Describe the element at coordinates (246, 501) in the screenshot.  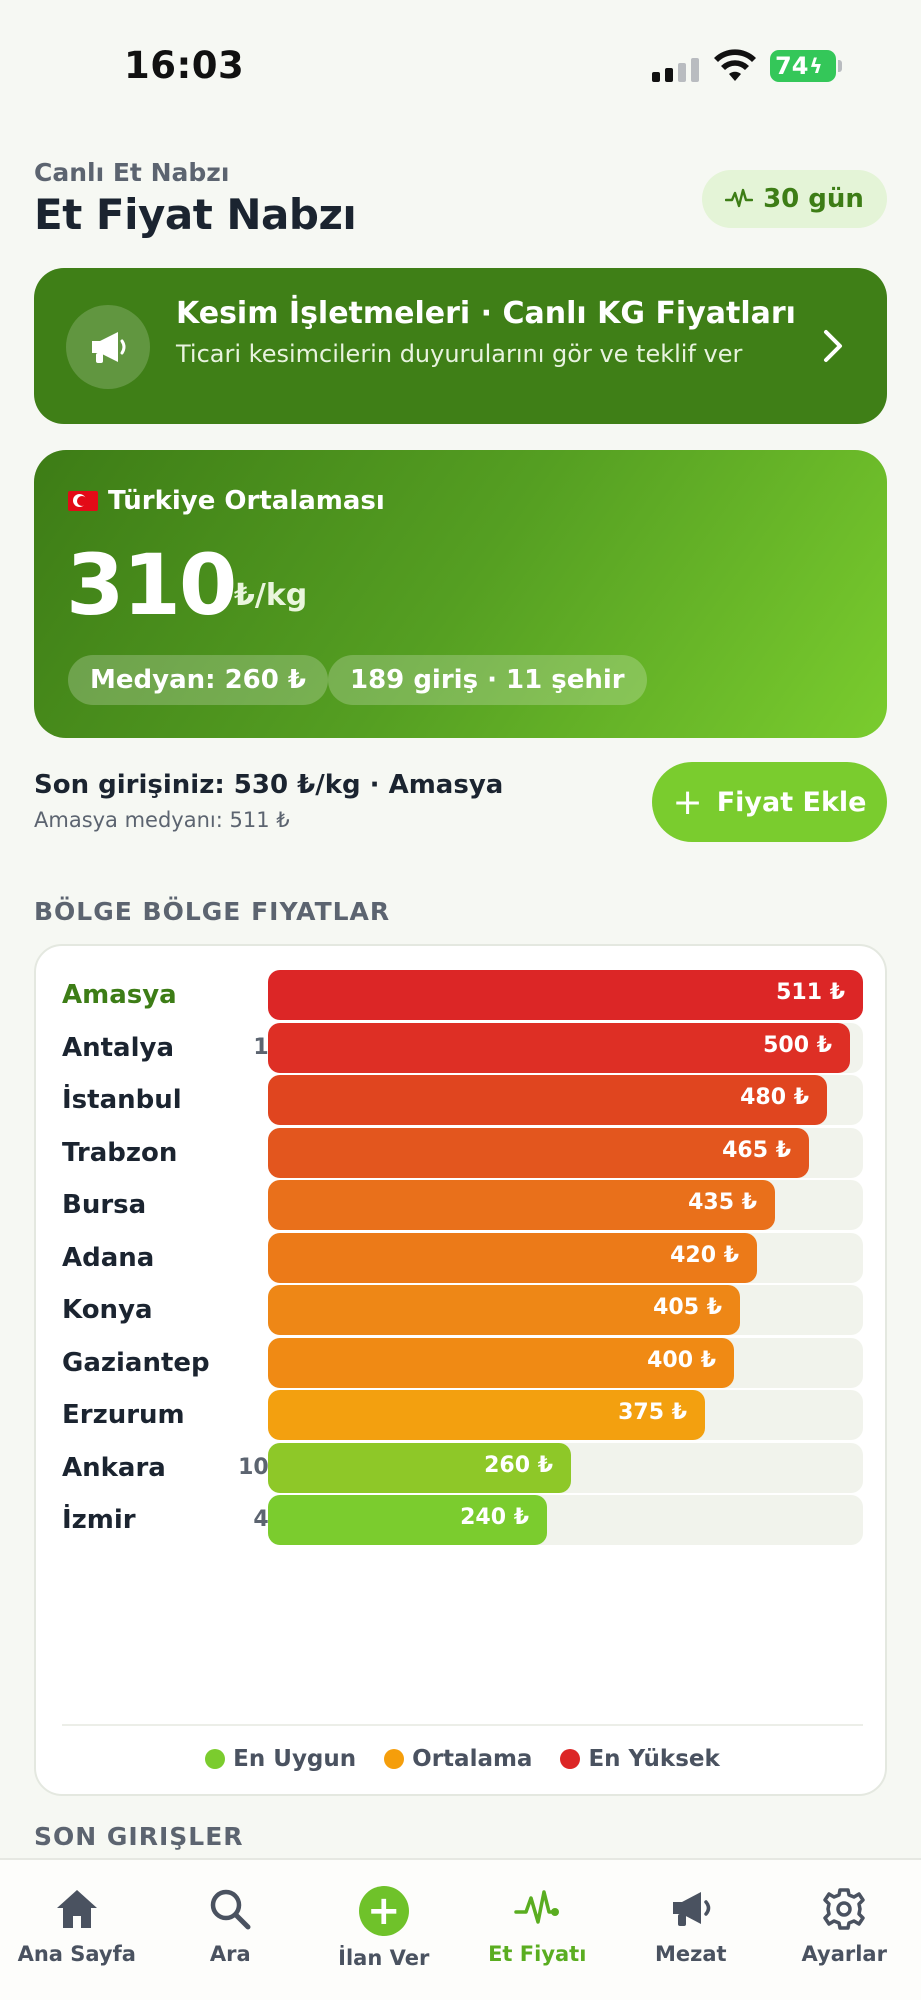
I see `average-label: Türkiye Ortalaması` at that location.